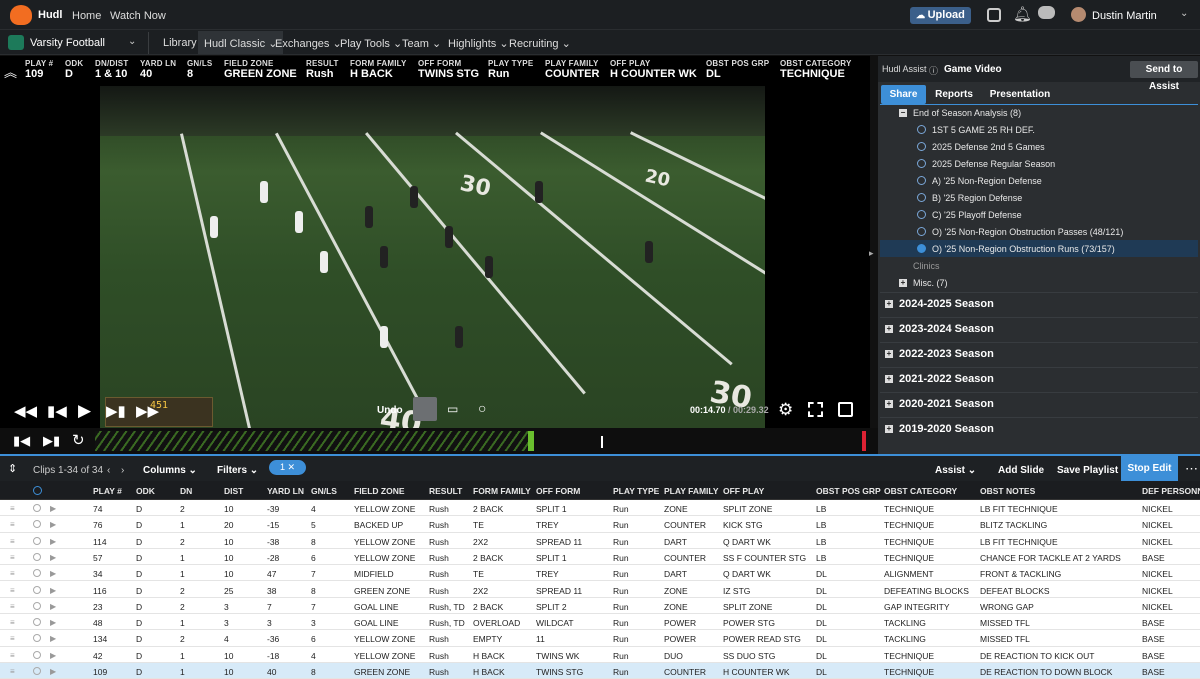 This screenshot has height=679, width=1200. What do you see at coordinates (1039, 404) in the screenshot?
I see `season-2020-2021: +2020-2021 Season` at bounding box center [1039, 404].